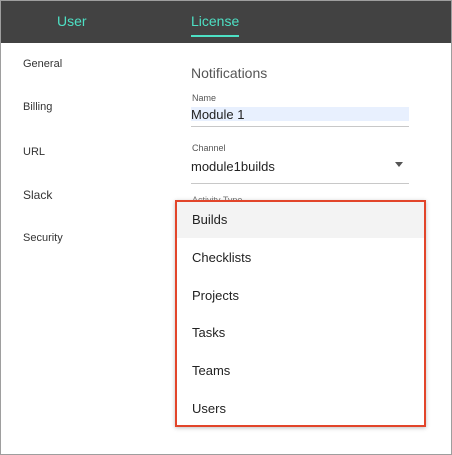 The width and height of the screenshot is (452, 455). Describe the element at coordinates (209, 408) in the screenshot. I see `dropdown-option-label: Users` at that location.